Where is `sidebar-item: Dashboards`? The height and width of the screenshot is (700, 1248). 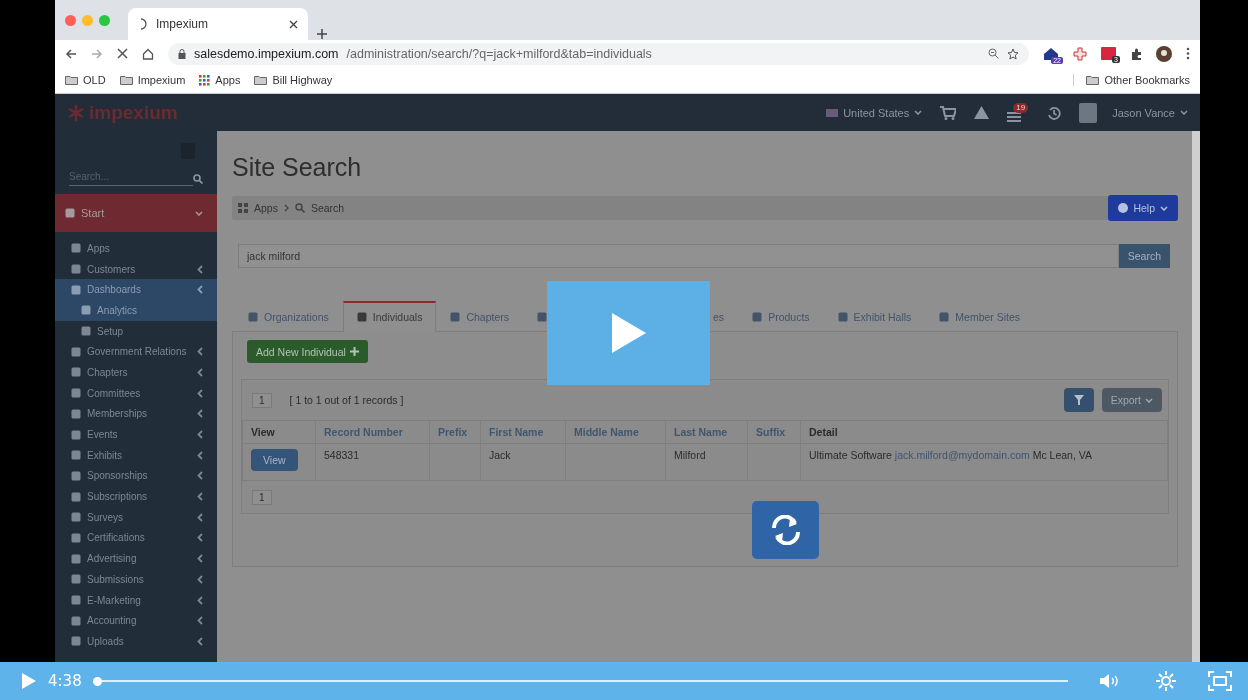 sidebar-item: Dashboards is located at coordinates (136, 290).